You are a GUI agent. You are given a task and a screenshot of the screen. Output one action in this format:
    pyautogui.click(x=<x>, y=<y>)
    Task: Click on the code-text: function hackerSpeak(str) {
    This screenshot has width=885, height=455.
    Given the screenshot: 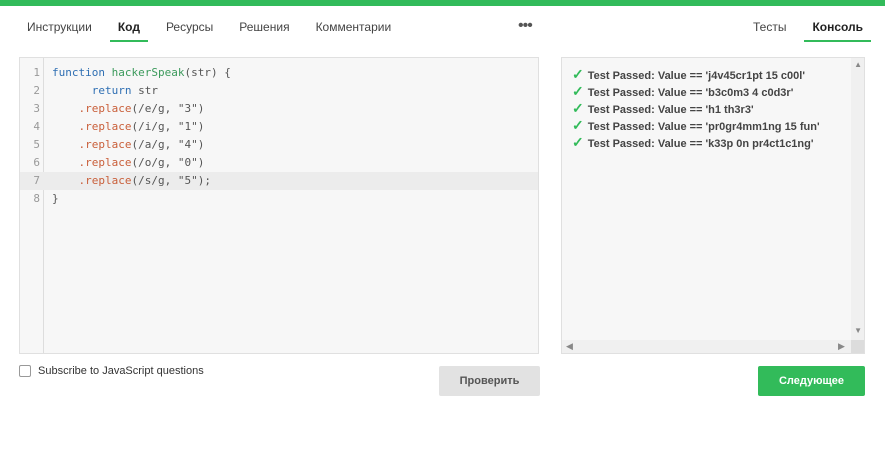 What is the action you would take?
    pyautogui.click(x=141, y=73)
    